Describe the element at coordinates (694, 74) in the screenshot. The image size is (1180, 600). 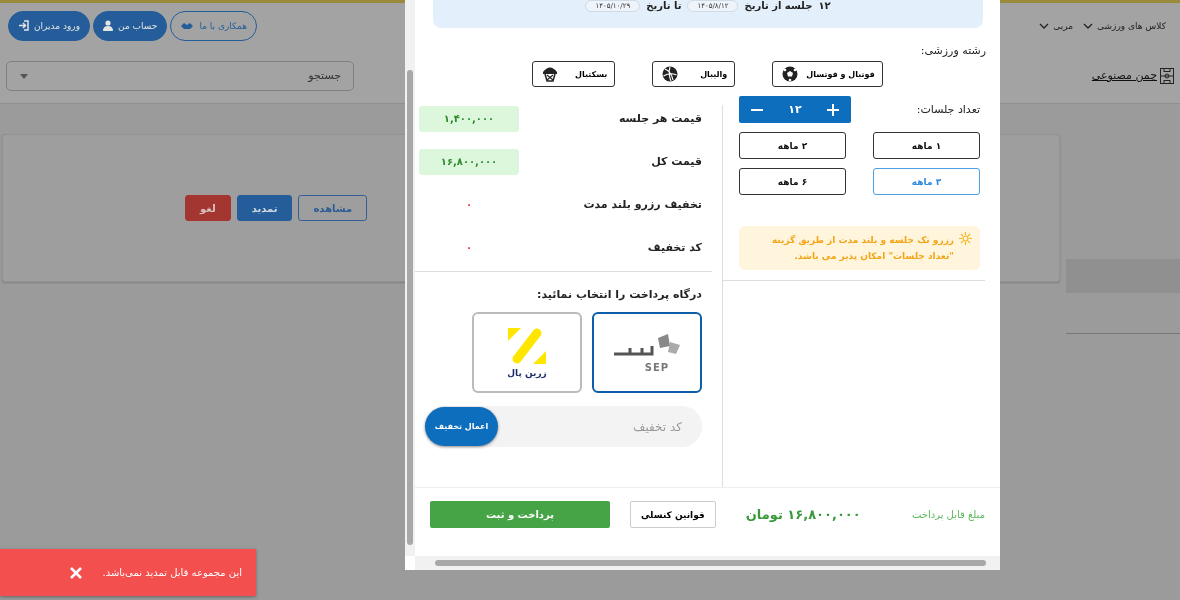
I see `sport-option: والیبال` at that location.